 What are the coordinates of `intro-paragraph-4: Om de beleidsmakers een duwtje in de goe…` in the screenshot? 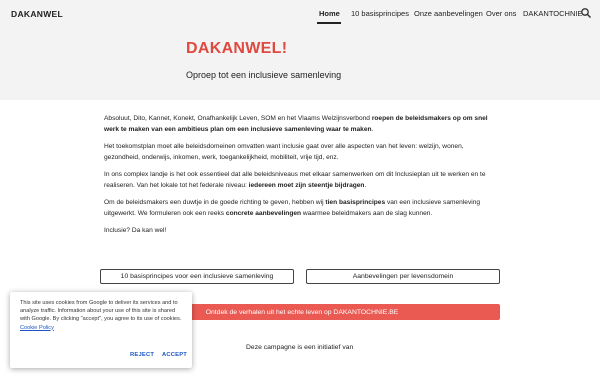 It's located at (302, 208).